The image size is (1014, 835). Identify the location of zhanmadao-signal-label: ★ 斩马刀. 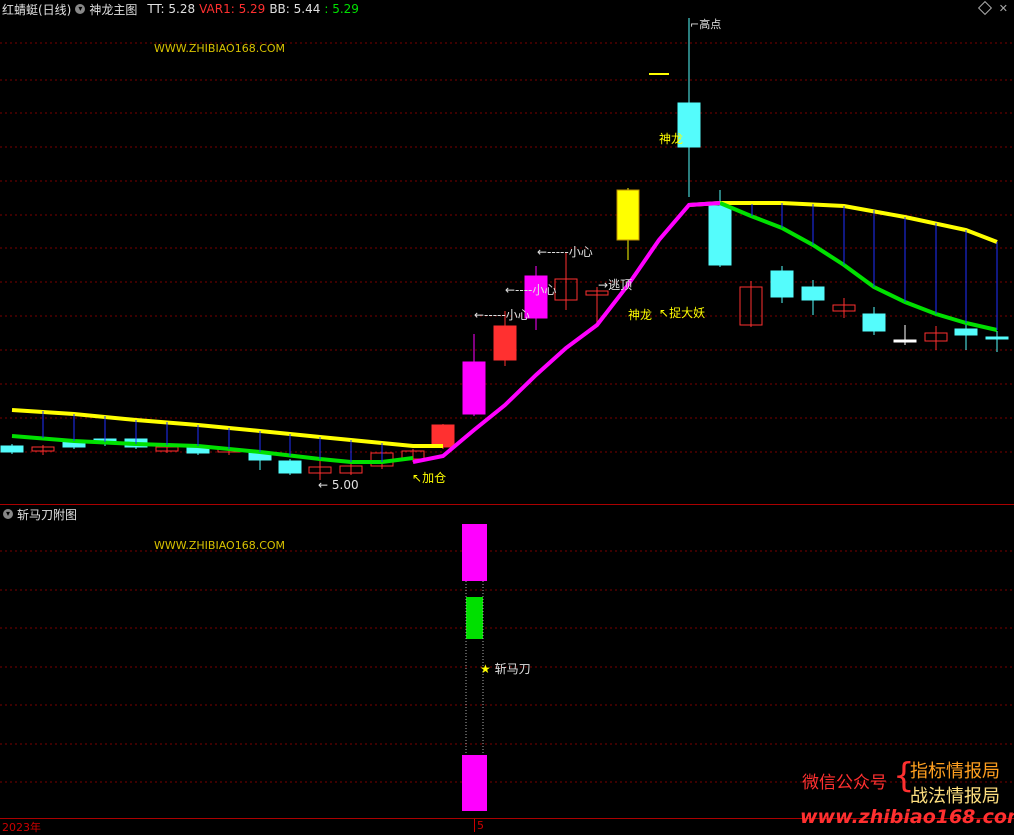
(505, 669).